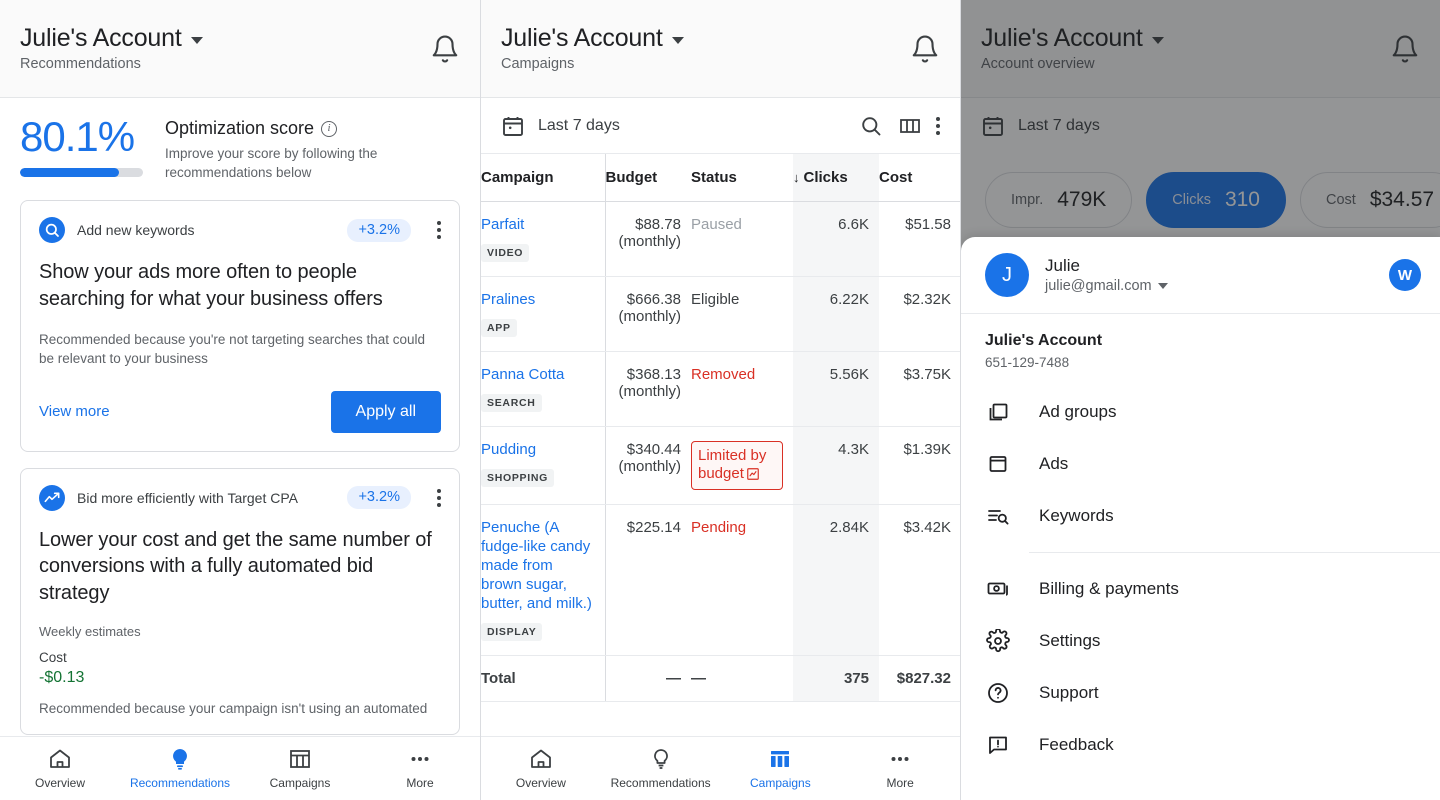  I want to click on keywords-icon, so click(998, 516).